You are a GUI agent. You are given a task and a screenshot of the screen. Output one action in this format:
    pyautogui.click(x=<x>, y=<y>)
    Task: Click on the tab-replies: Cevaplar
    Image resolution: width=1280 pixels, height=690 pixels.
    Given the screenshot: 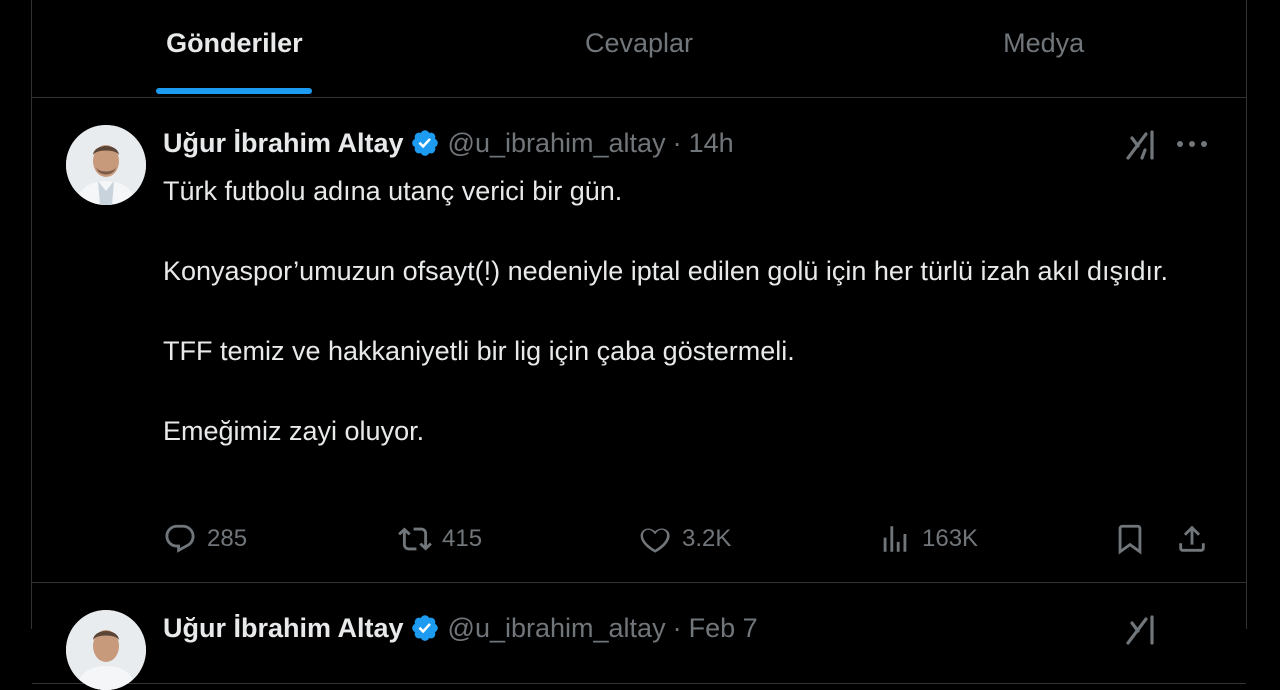 What is the action you would take?
    pyautogui.click(x=639, y=48)
    